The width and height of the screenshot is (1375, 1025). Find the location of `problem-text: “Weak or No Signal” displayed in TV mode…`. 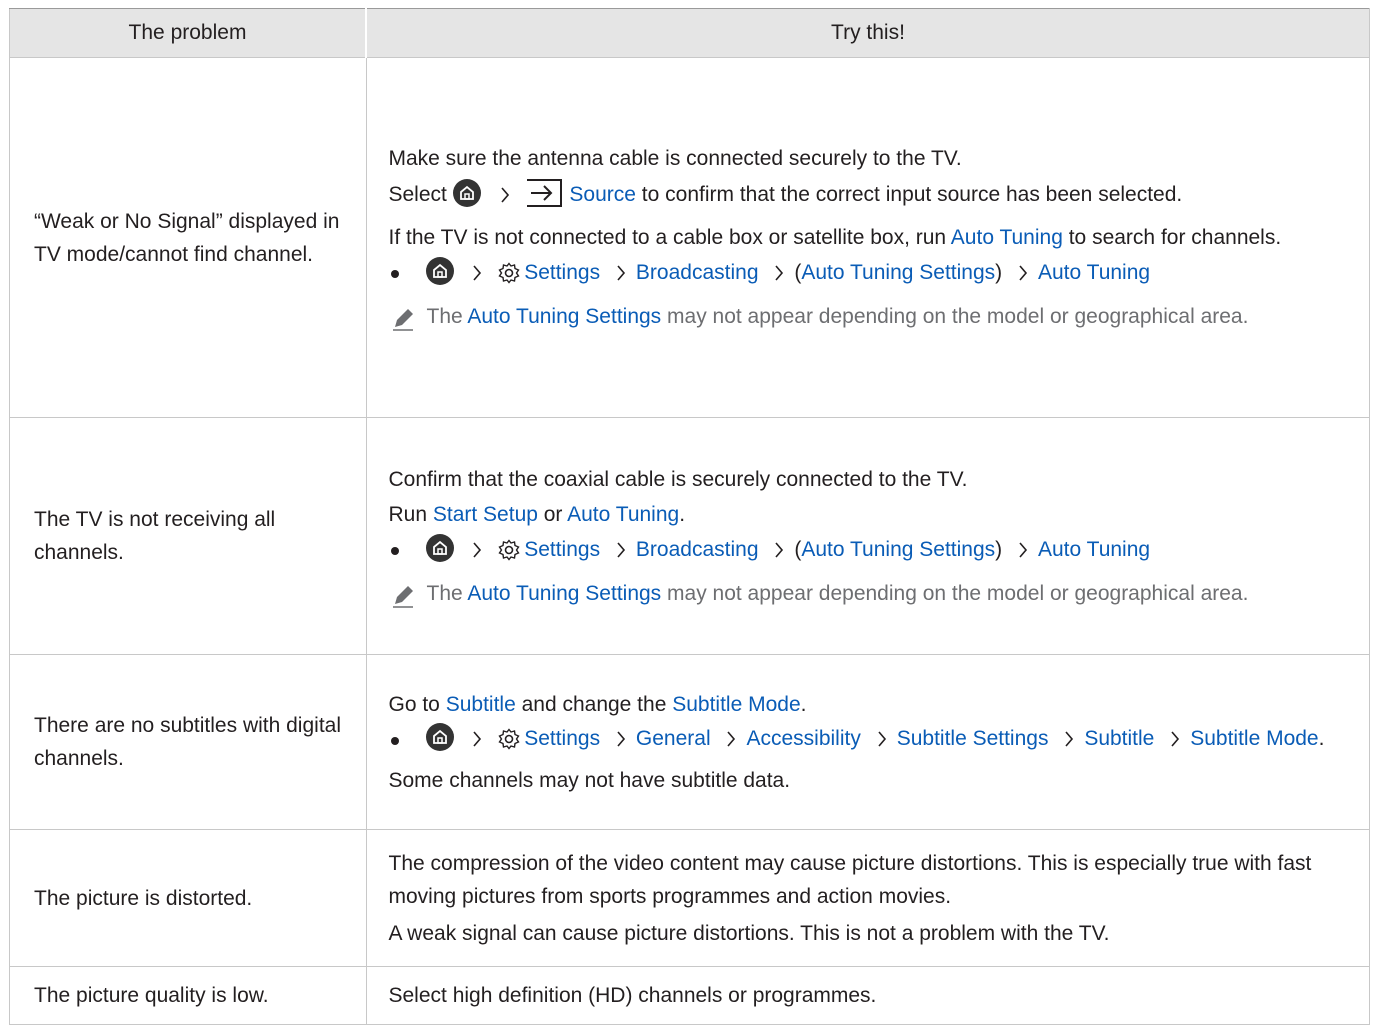

problem-text: “Weak or No Signal” displayed in TV mode… is located at coordinates (187, 237).